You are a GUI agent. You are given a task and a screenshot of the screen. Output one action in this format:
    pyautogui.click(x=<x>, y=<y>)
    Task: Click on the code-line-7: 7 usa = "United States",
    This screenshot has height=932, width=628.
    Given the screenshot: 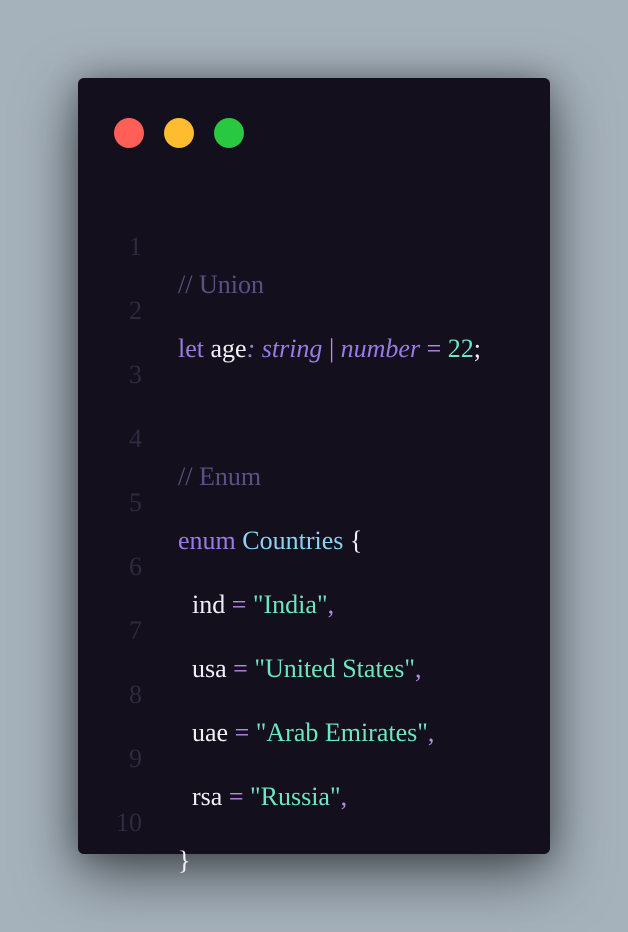 What is the action you would take?
    pyautogui.click(x=314, y=628)
    